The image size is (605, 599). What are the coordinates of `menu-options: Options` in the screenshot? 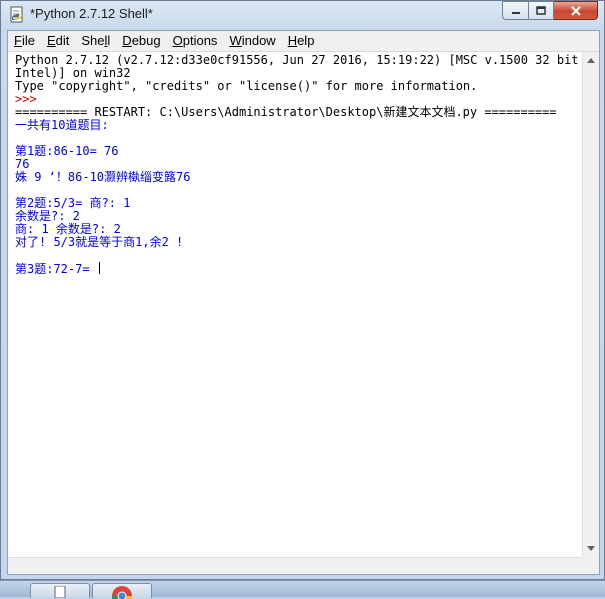 It's located at (195, 41).